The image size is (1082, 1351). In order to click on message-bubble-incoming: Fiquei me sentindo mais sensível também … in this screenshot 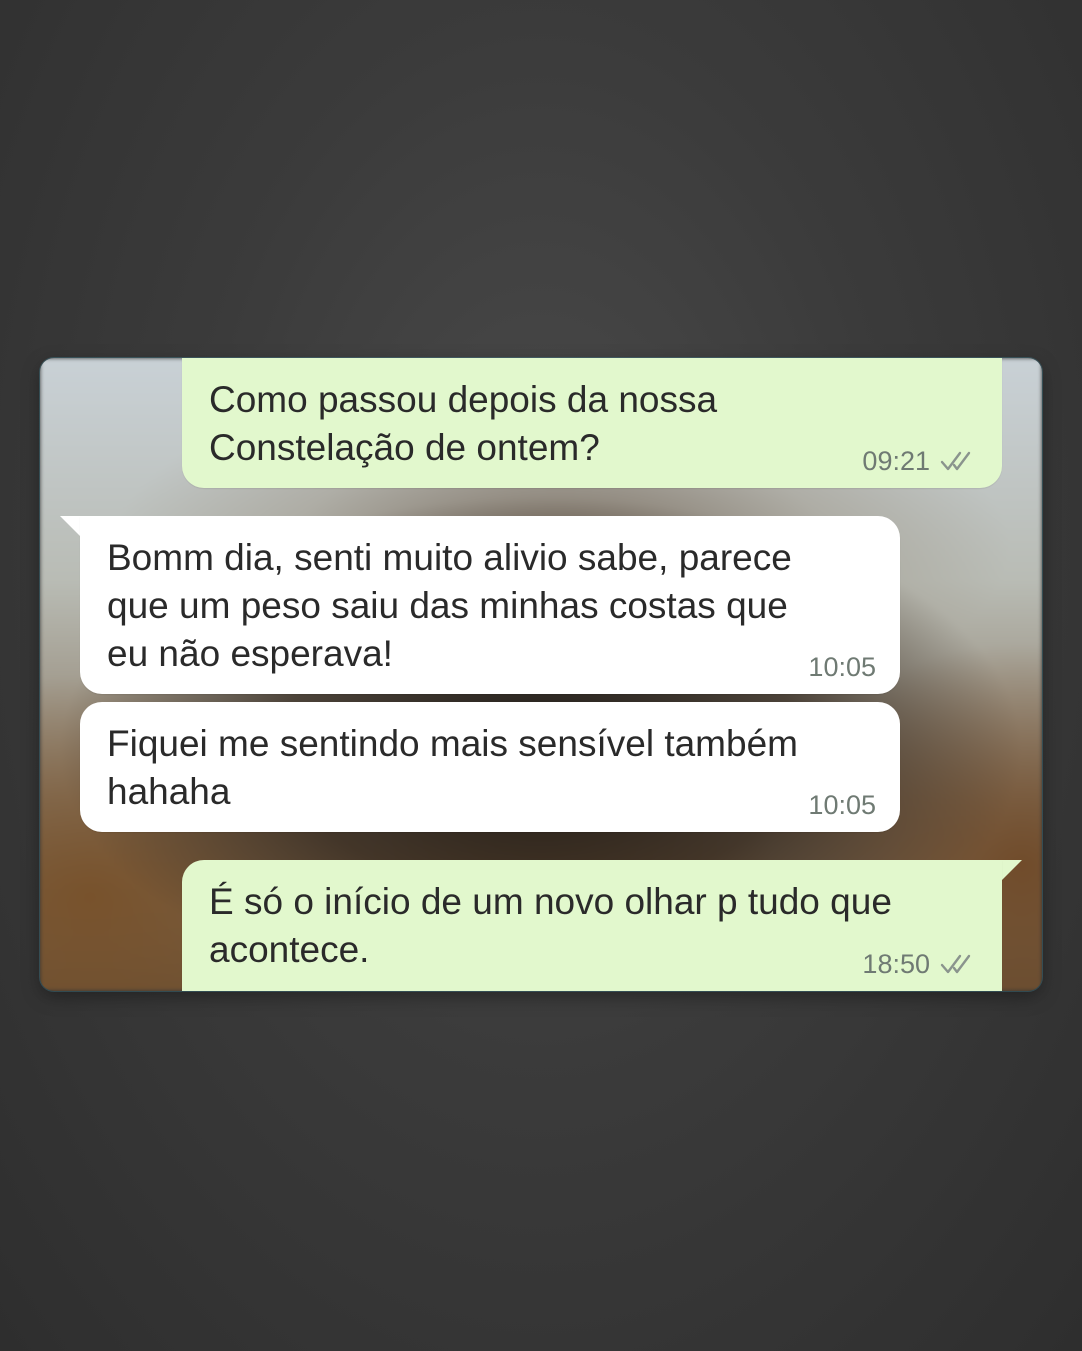, I will do `click(490, 767)`.